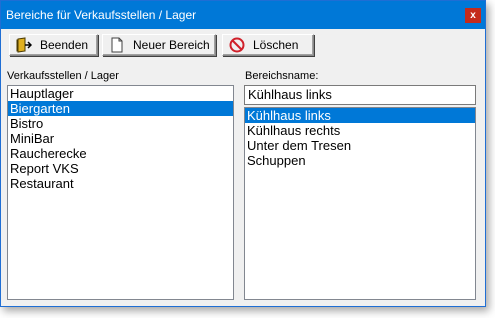  I want to click on new-document-icon, so click(117, 45).